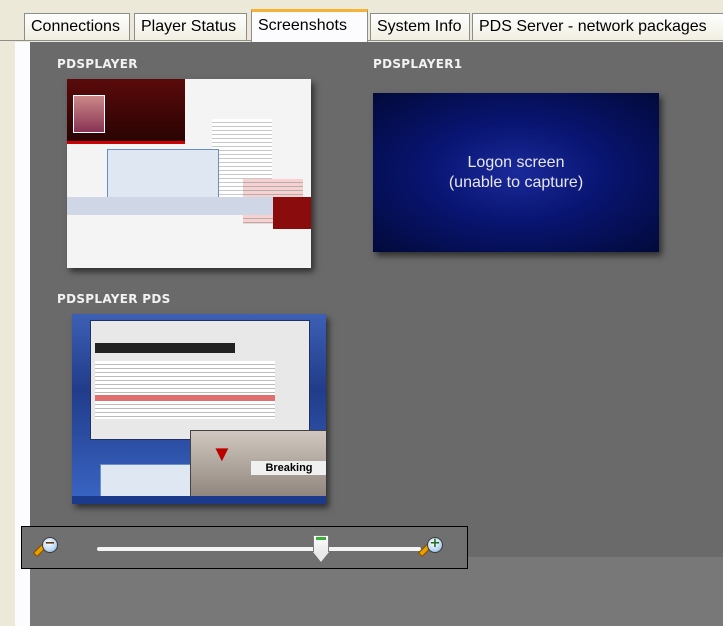 Image resolution: width=723 pixels, height=626 pixels. I want to click on thumb-clock-bar, so click(165, 348).